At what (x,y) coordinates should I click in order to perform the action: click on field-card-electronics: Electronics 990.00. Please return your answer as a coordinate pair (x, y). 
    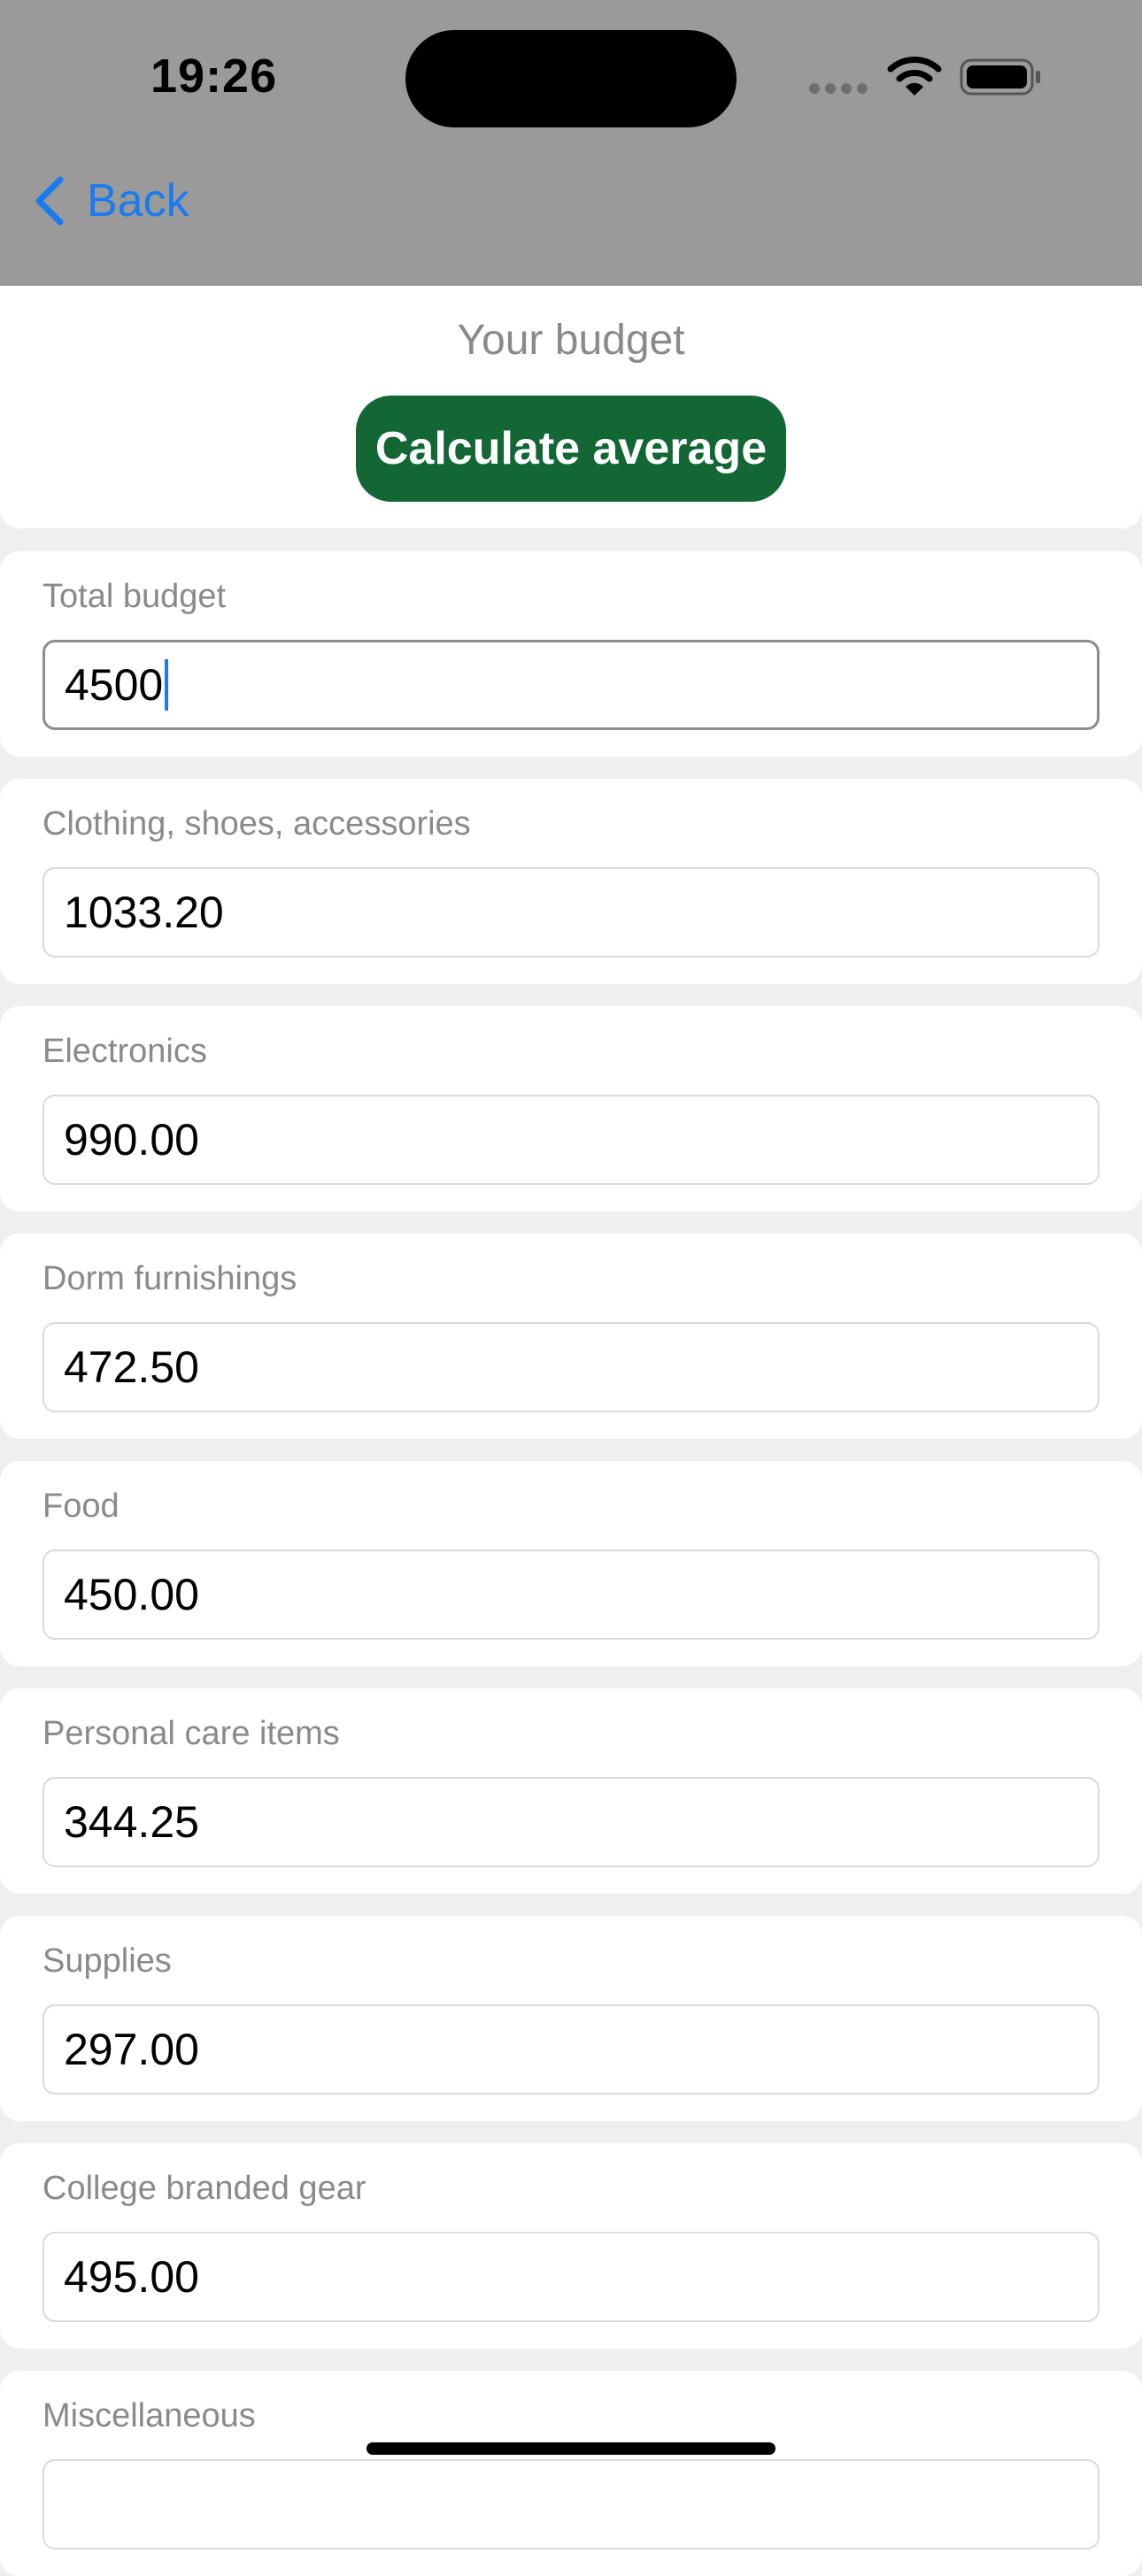
    Looking at the image, I should click on (571, 1108).